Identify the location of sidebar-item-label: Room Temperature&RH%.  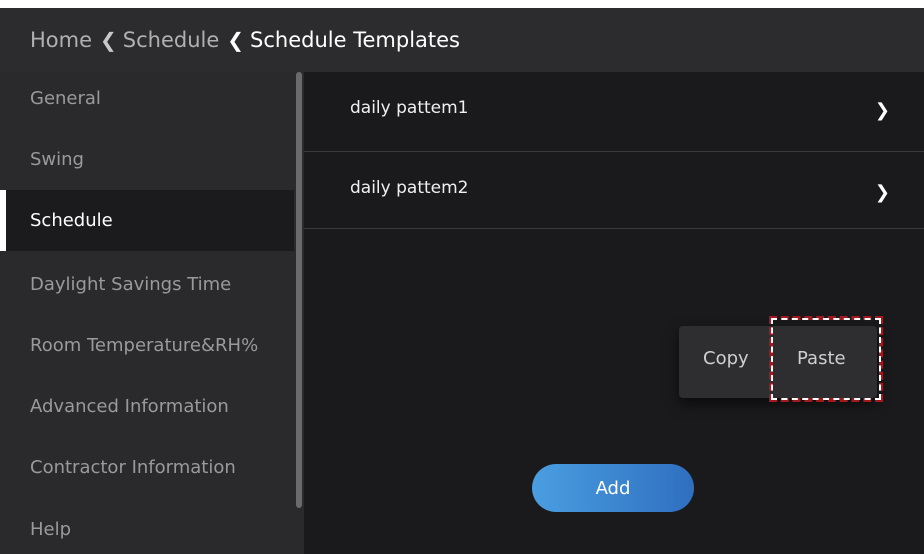
(144, 345).